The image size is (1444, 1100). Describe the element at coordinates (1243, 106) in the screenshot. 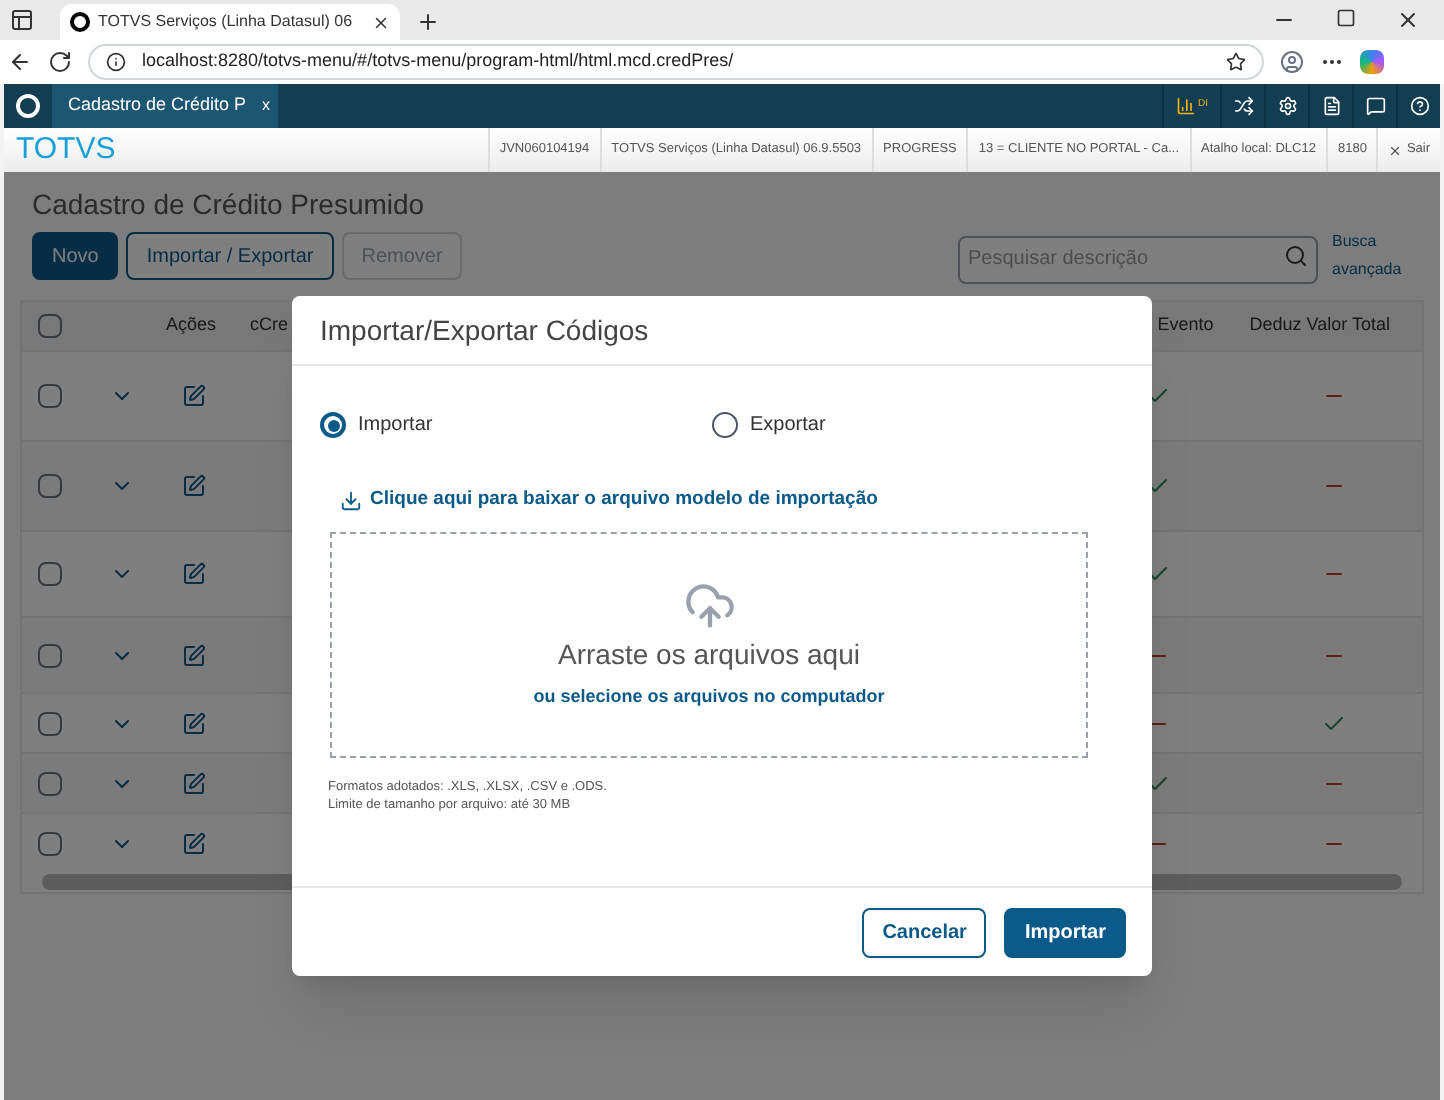

I see `shuffle-icon` at that location.